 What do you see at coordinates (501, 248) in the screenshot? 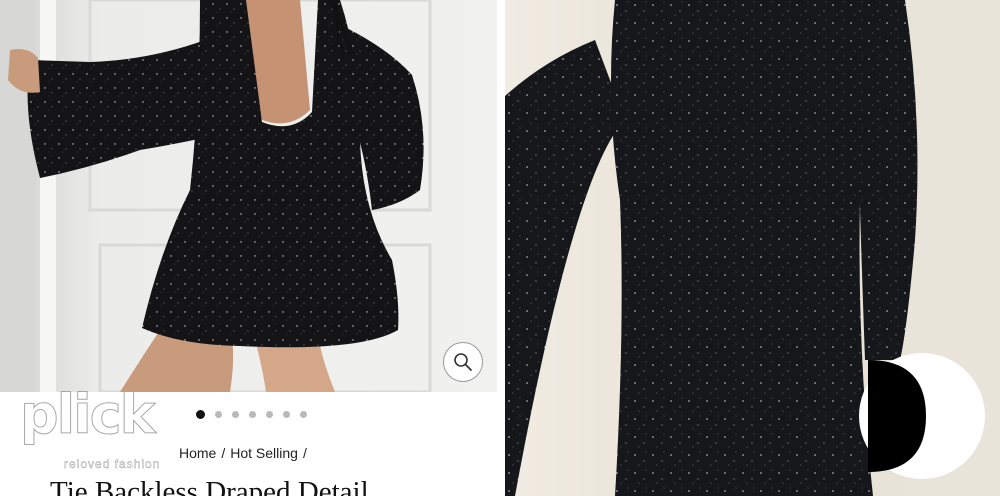
I see `panel-divider` at bounding box center [501, 248].